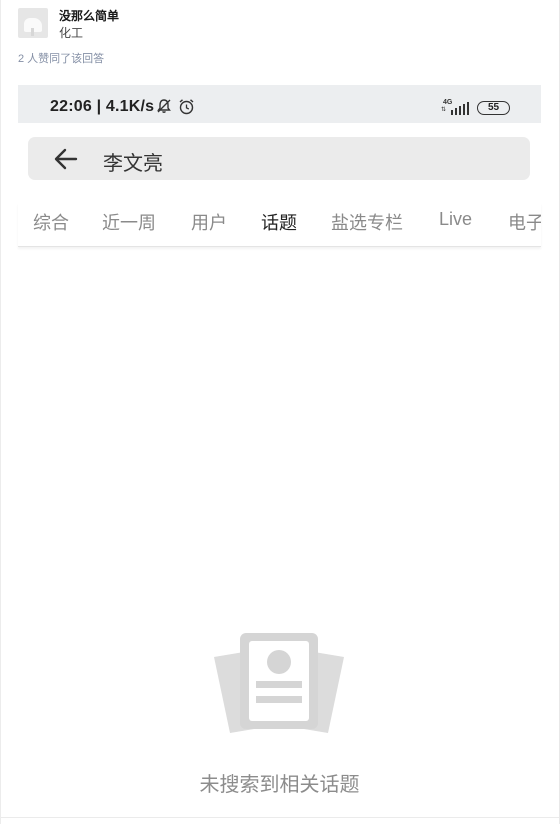 Image resolution: width=560 pixels, height=824 pixels. I want to click on author-avatar, so click(33, 23).